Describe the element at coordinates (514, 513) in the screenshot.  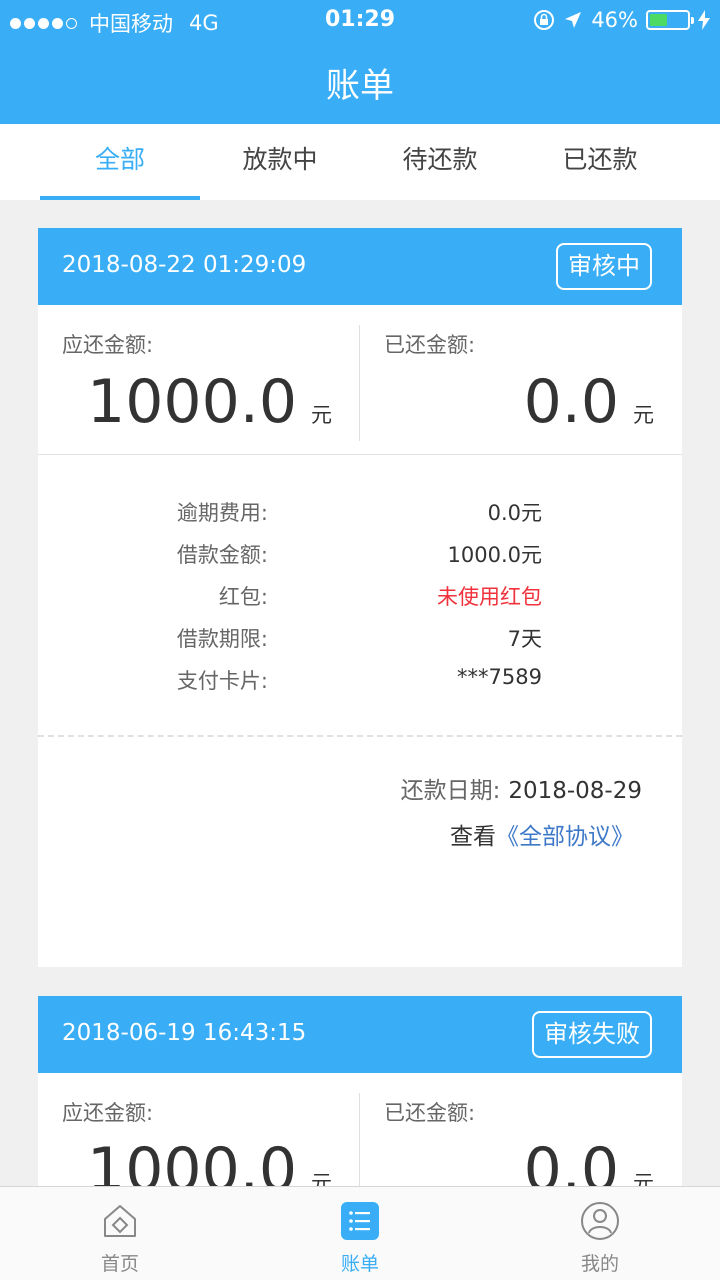
I see `detail-value: 0.0元` at that location.